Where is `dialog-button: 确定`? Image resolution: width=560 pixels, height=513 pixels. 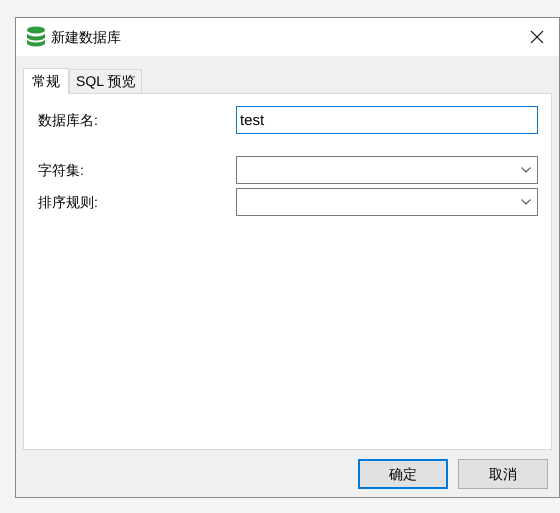
dialog-button: 确定 is located at coordinates (403, 474).